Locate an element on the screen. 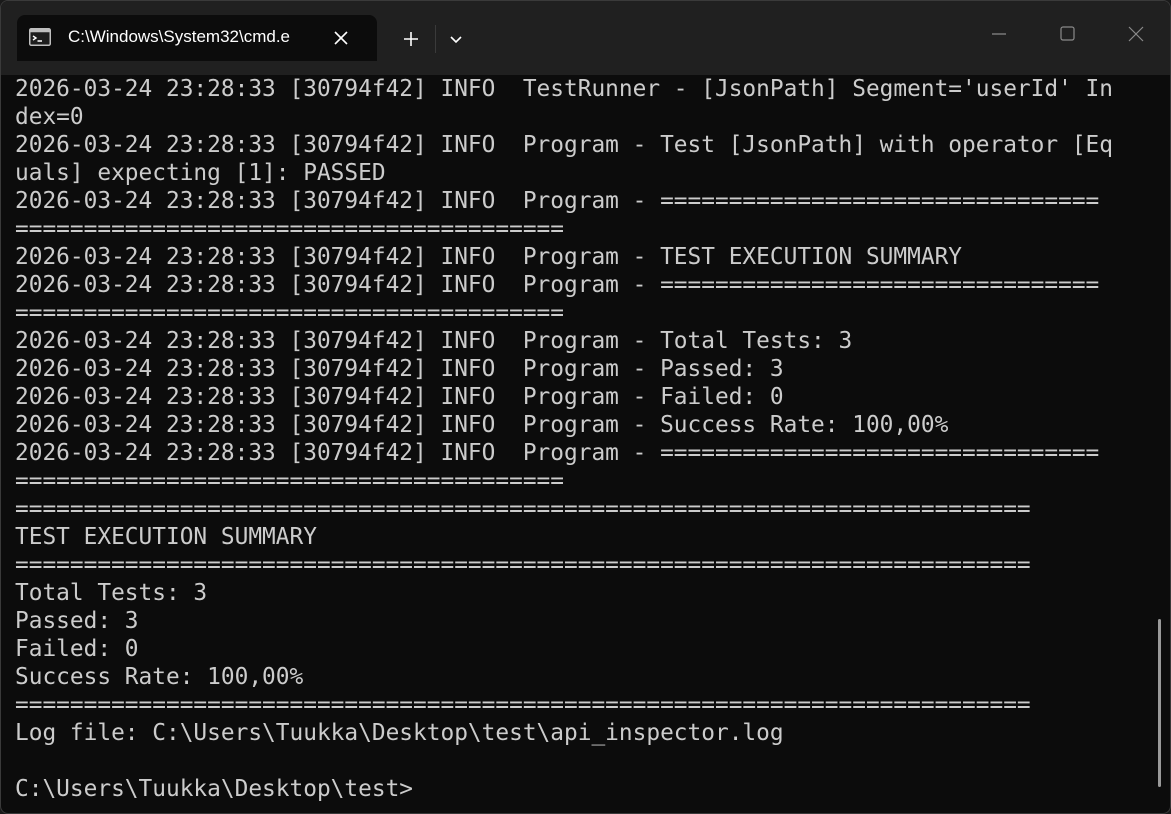  terminal-line: TEST EXECUTION SUMMARY is located at coordinates (166, 537).